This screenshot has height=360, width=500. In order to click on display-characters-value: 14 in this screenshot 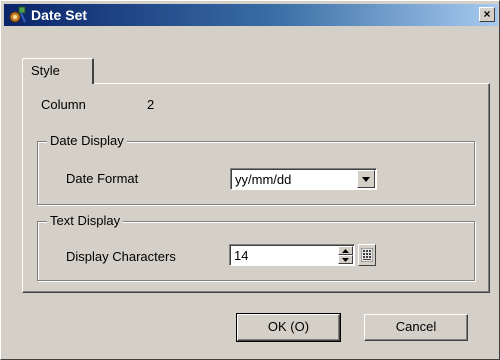, I will do `click(241, 255)`.